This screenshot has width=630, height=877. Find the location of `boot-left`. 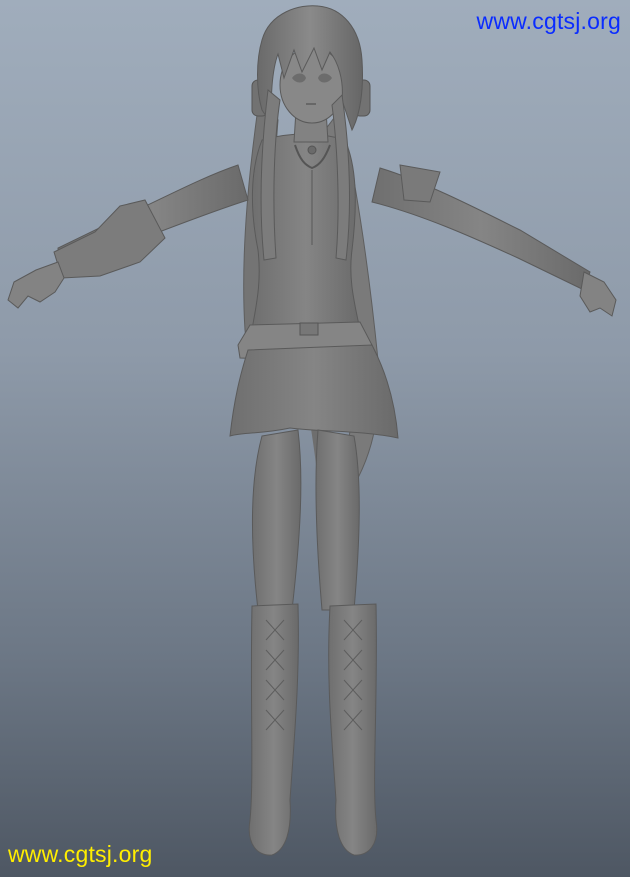

boot-left is located at coordinates (273, 729).